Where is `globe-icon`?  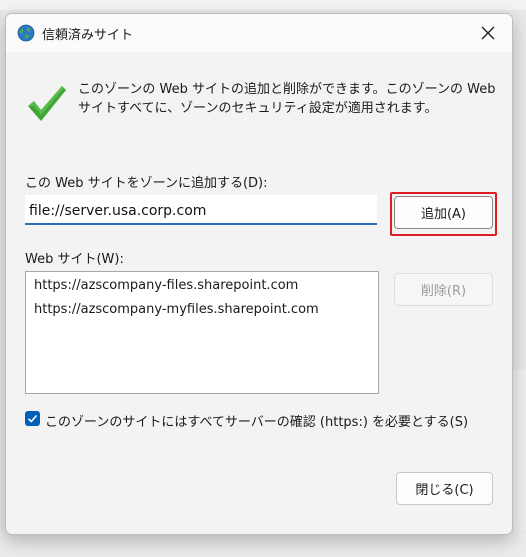
globe-icon is located at coordinates (26, 33).